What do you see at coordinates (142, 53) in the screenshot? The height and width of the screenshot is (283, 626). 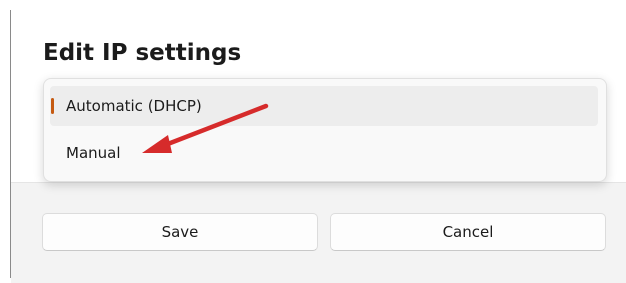 I see `dialog-title: Edit IP settings` at bounding box center [142, 53].